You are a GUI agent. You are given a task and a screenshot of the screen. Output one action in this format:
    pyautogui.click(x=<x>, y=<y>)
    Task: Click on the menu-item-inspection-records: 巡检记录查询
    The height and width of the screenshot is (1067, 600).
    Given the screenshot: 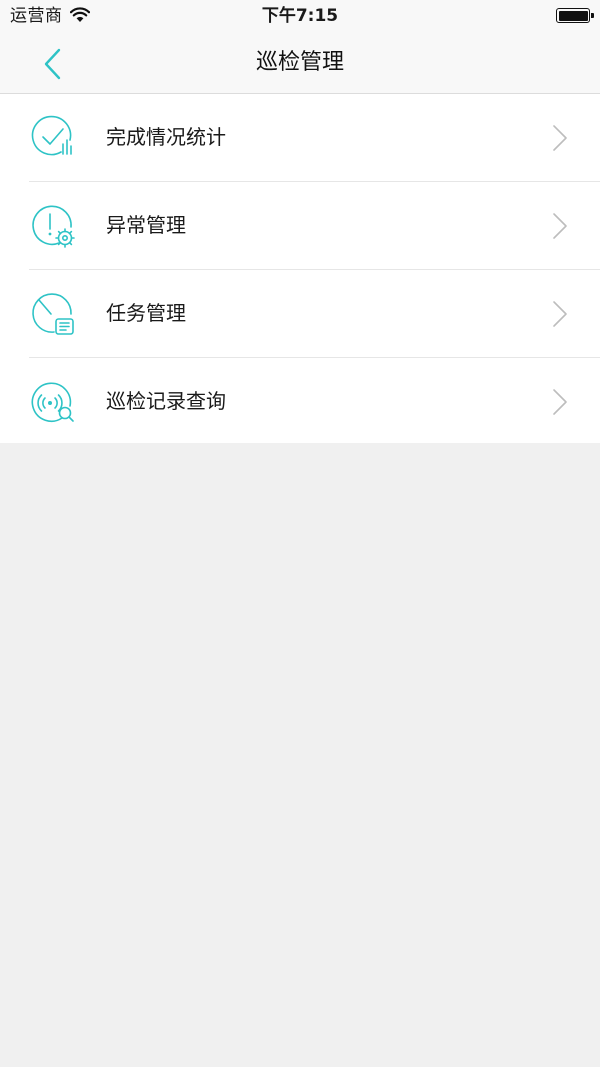 What is the action you would take?
    pyautogui.click(x=300, y=400)
    